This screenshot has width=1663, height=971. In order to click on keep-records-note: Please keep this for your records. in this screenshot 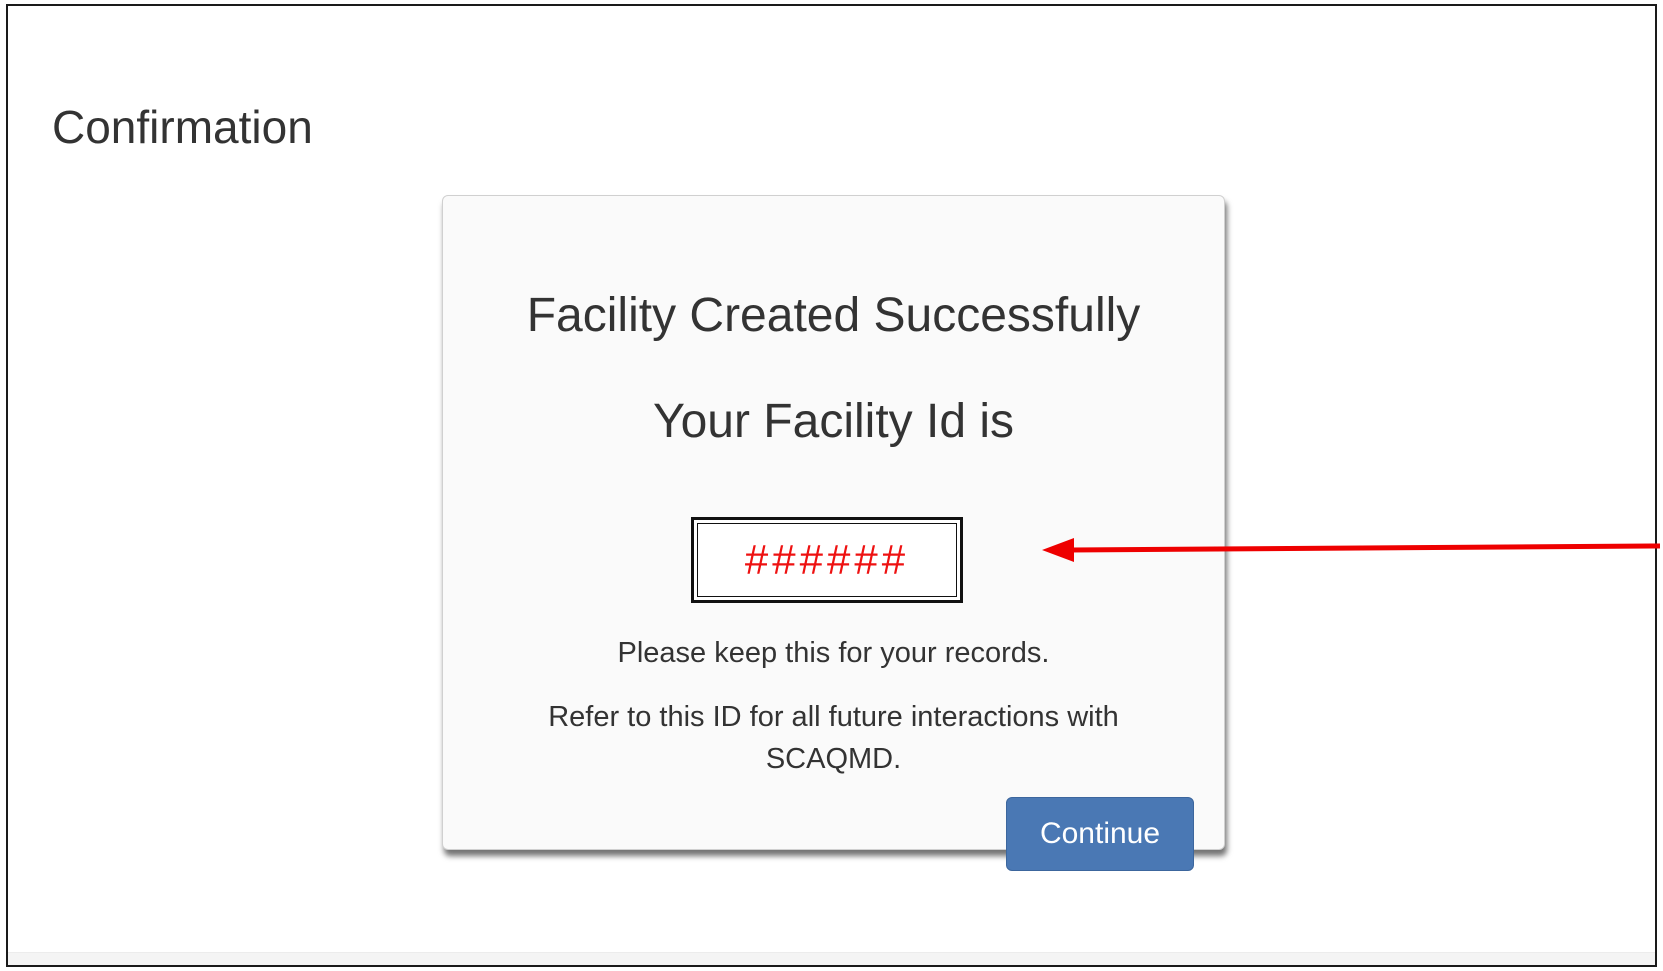, I will do `click(833, 653)`.